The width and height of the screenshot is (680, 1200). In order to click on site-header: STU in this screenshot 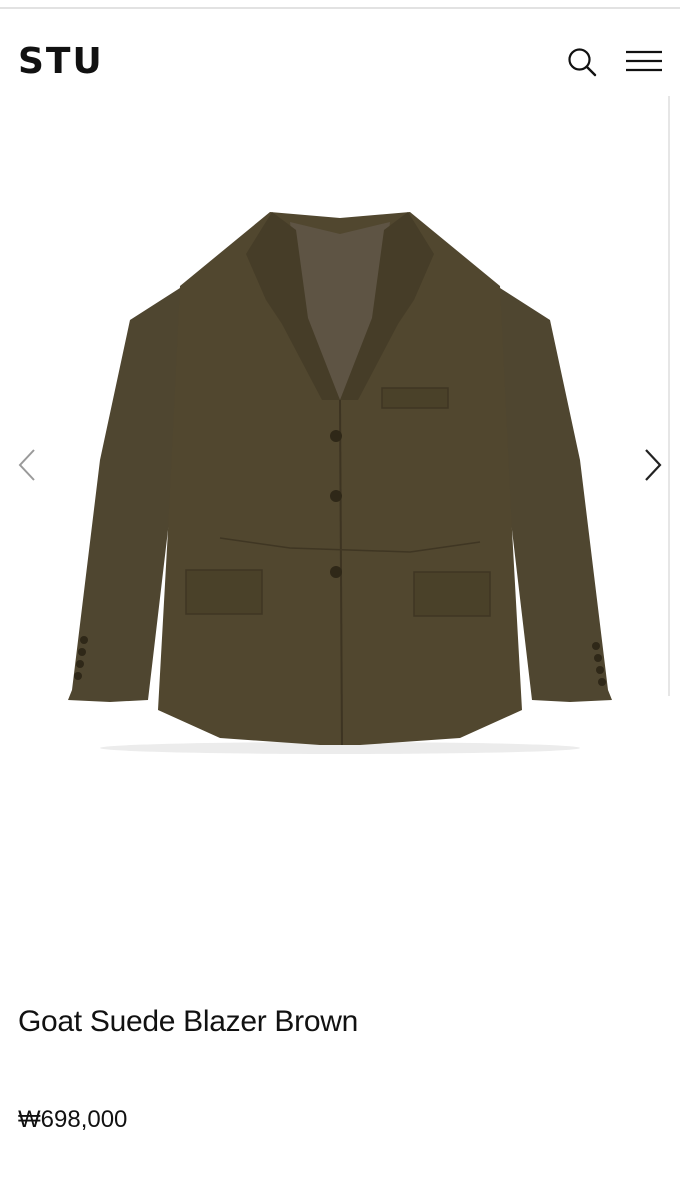, I will do `click(340, 62)`.